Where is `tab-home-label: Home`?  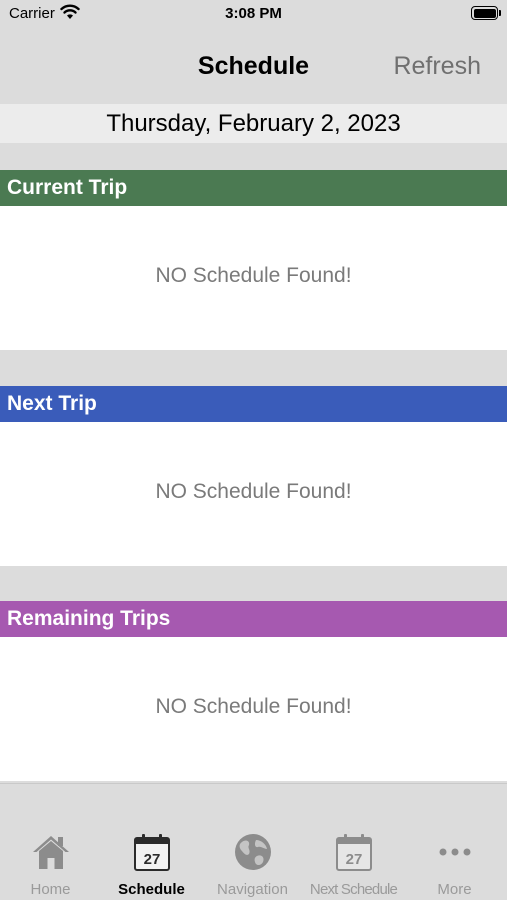 tab-home-label: Home is located at coordinates (50, 889).